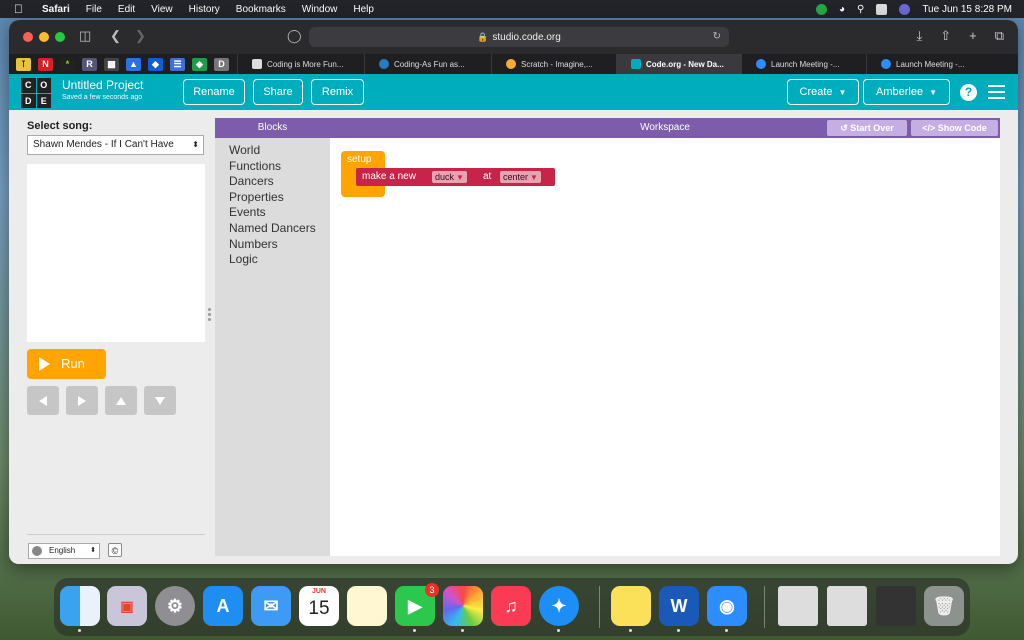 This screenshot has height=640, width=1024. I want to click on category-named-dancers: Named Dancers, so click(272, 229).